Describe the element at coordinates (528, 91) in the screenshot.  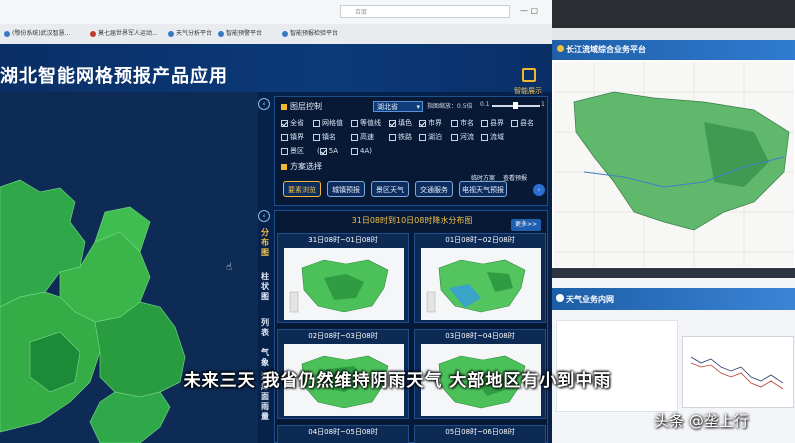
I see `smart-display-button: 智能展示` at that location.